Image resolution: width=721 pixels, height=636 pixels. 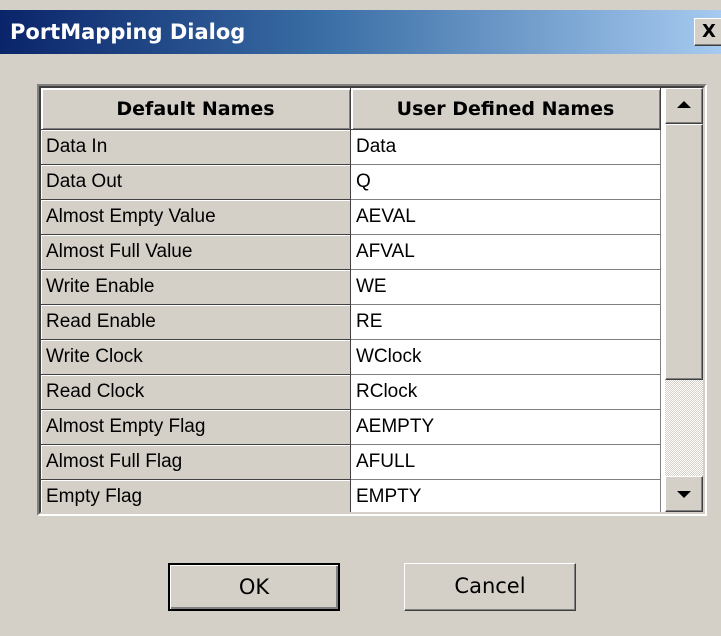 I want to click on default-name-cell: Write Enable, so click(x=196, y=287).